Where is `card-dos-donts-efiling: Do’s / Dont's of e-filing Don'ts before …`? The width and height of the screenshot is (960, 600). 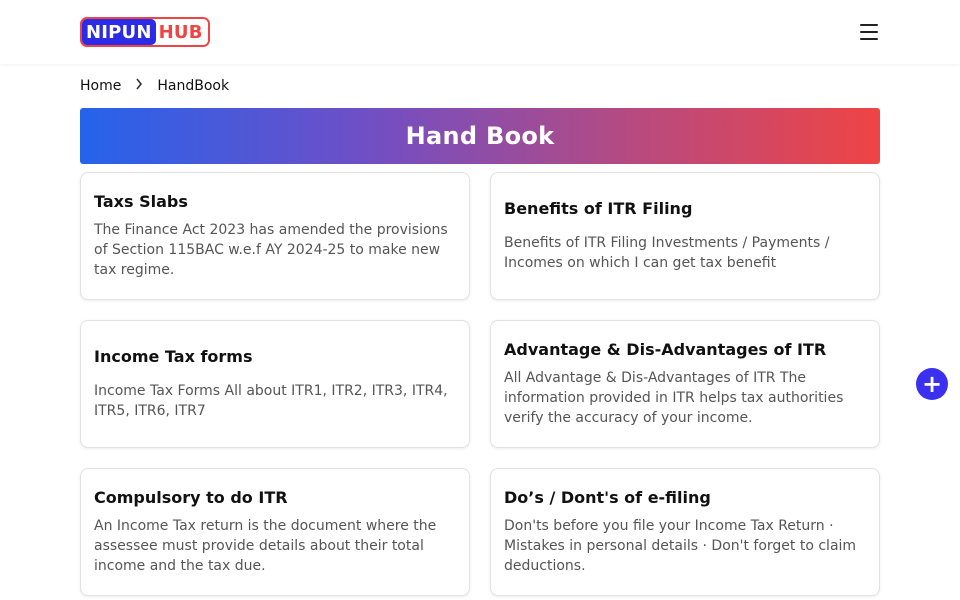 card-dos-donts-efiling: Do’s / Dont's of e-filing Don'ts before … is located at coordinates (685, 532).